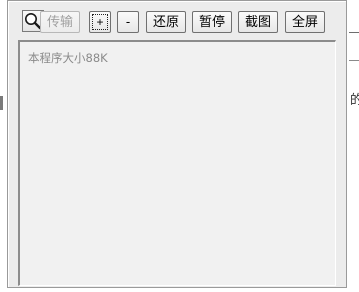  I want to click on background-line-mid, so click(354, 60).